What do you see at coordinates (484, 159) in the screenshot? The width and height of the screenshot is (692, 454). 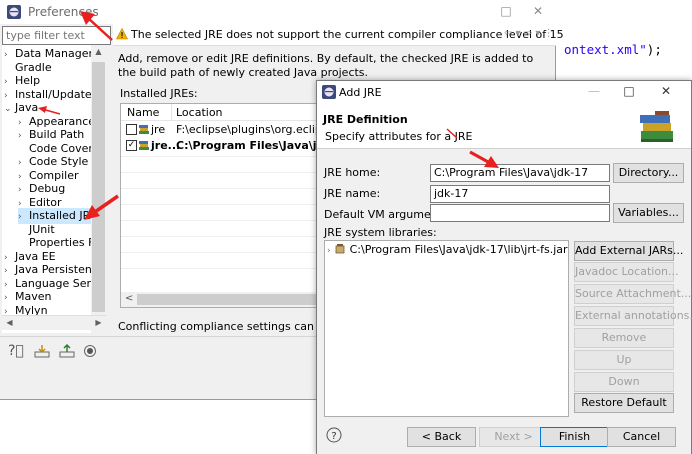 I see `annotation-arrow-jre-home` at bounding box center [484, 159].